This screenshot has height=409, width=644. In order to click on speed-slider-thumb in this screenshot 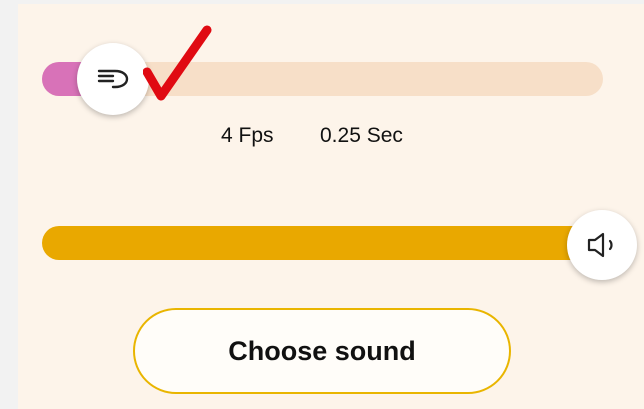, I will do `click(113, 79)`.